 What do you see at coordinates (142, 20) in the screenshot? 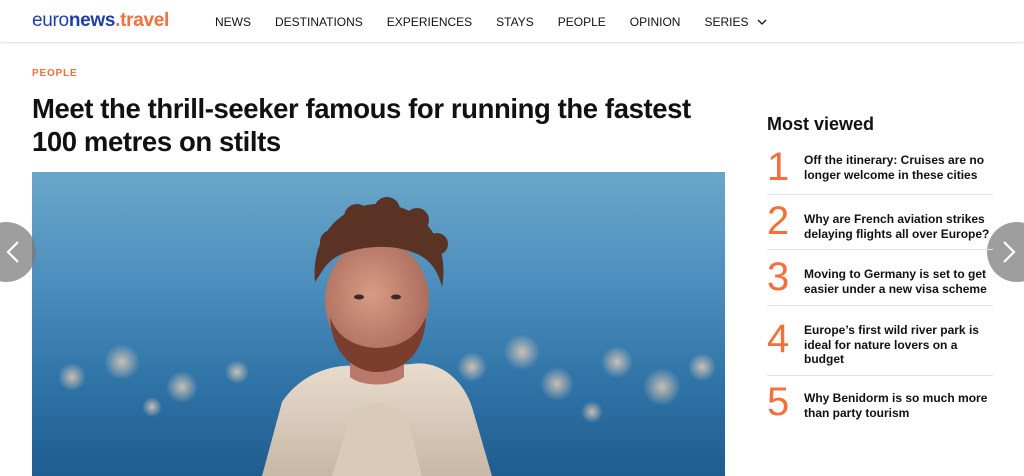
I see `logo-travel: .travel` at bounding box center [142, 20].